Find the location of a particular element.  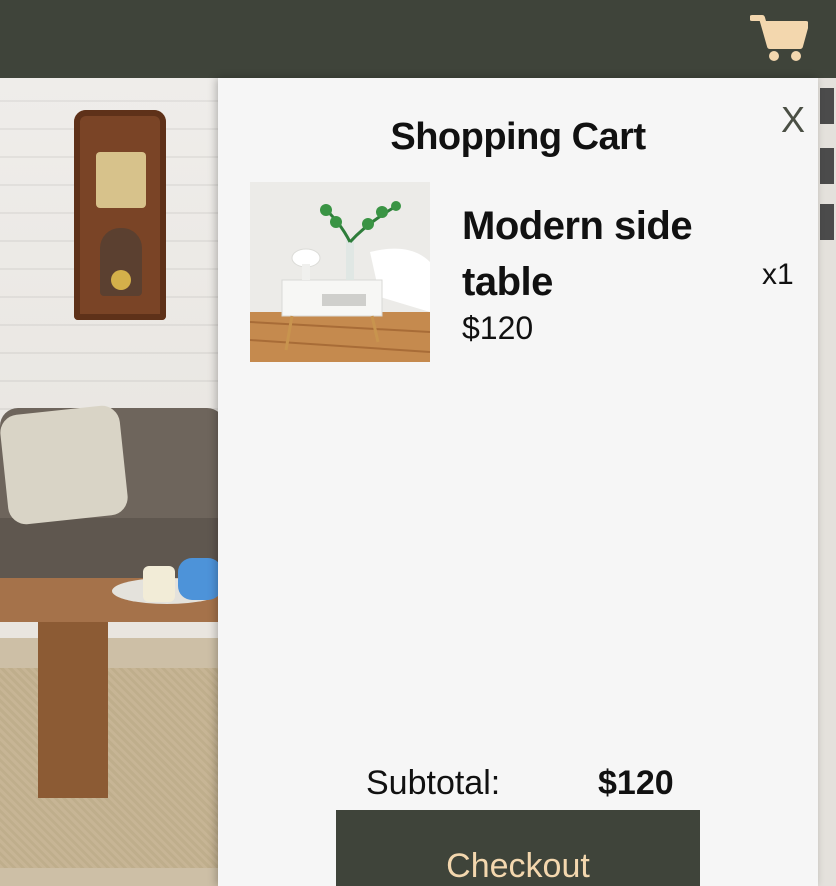

wall-clock is located at coordinates (120, 215).